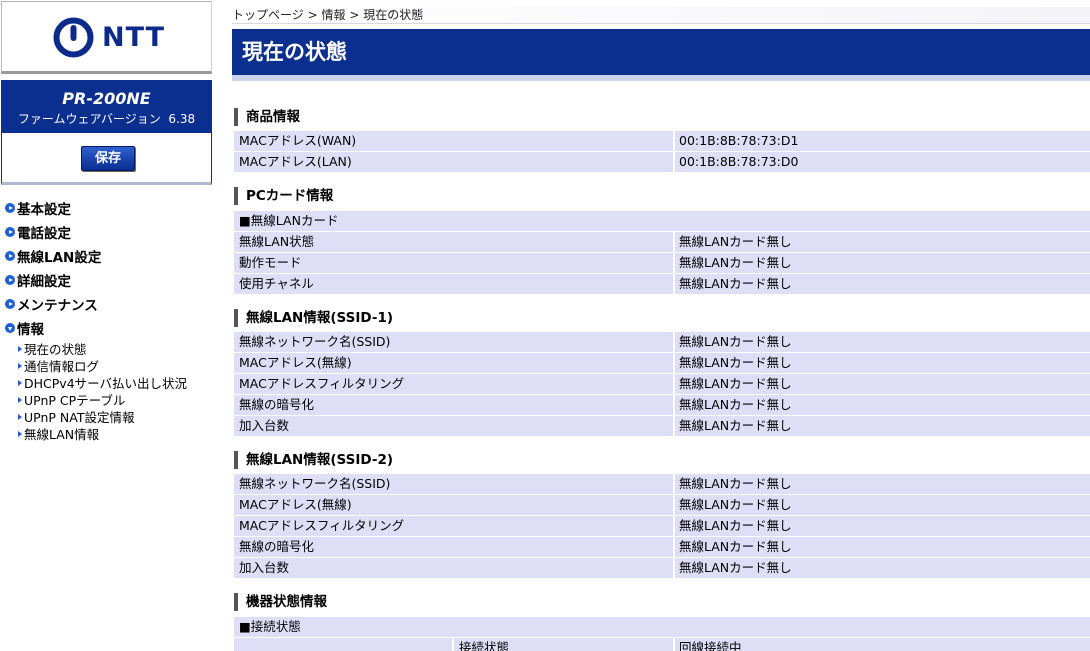 The width and height of the screenshot is (1090, 651). I want to click on breadcrumb-top: トップページ, so click(268, 15).